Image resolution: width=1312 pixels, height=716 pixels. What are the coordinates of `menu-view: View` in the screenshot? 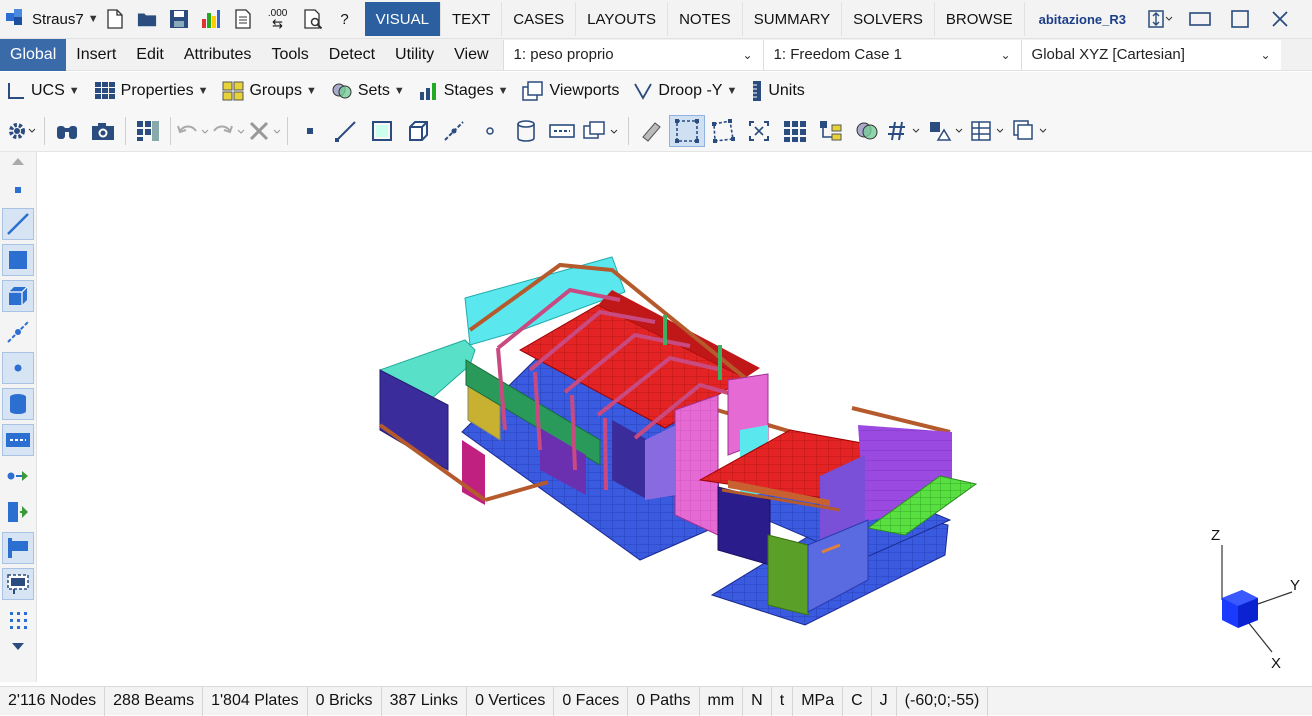 It's located at (471, 55).